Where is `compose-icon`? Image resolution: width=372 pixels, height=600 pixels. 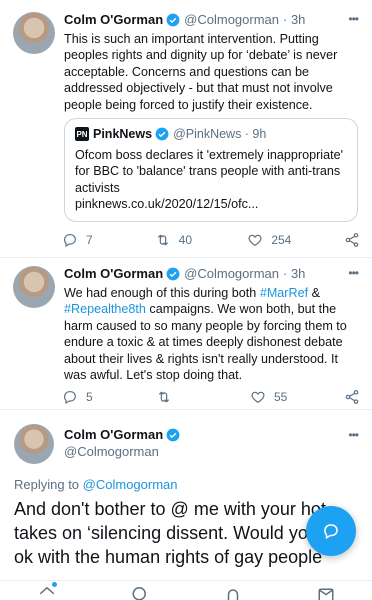 compose-icon is located at coordinates (331, 532).